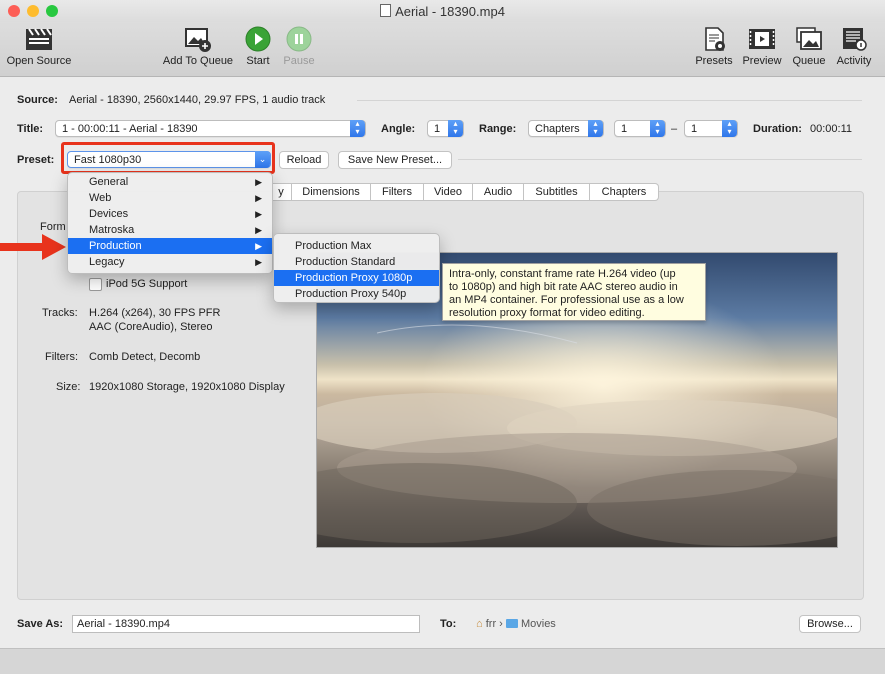  Describe the element at coordinates (304, 160) in the screenshot. I see `reload-button: Reload` at that location.